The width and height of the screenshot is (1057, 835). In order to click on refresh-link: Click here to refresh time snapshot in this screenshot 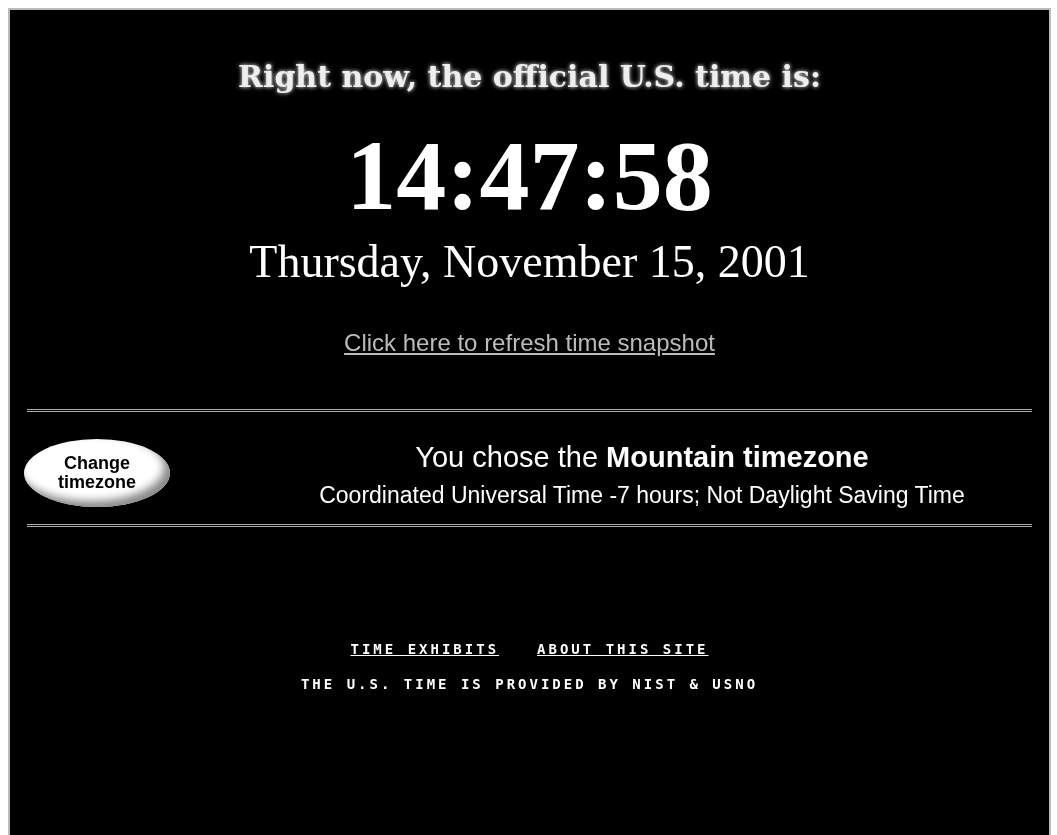, I will do `click(529, 343)`.